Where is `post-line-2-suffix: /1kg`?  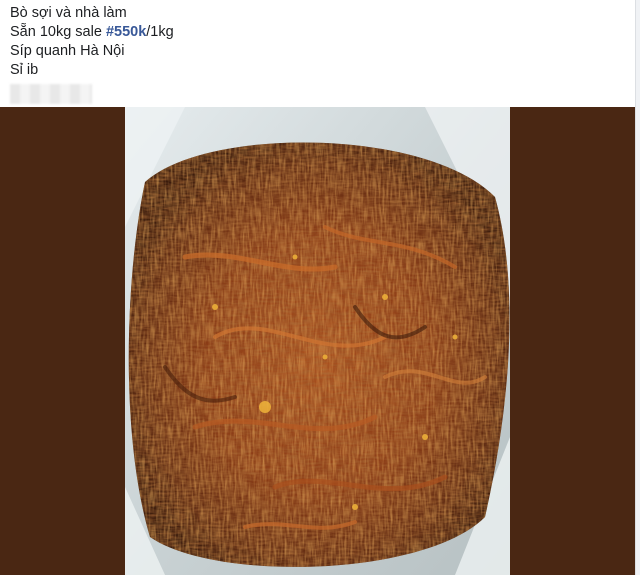 post-line-2-suffix: /1kg is located at coordinates (160, 32).